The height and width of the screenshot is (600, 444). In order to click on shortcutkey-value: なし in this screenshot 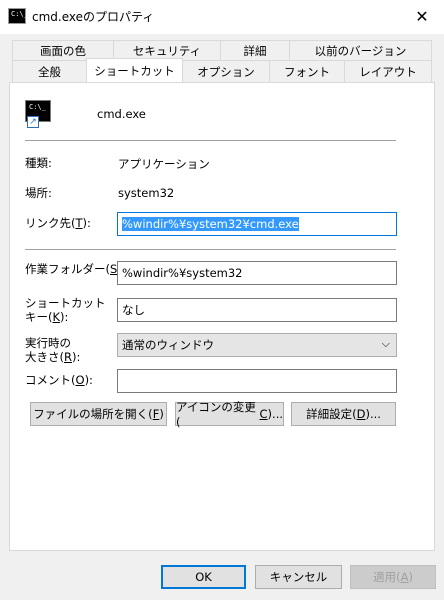, I will do `click(133, 310)`.